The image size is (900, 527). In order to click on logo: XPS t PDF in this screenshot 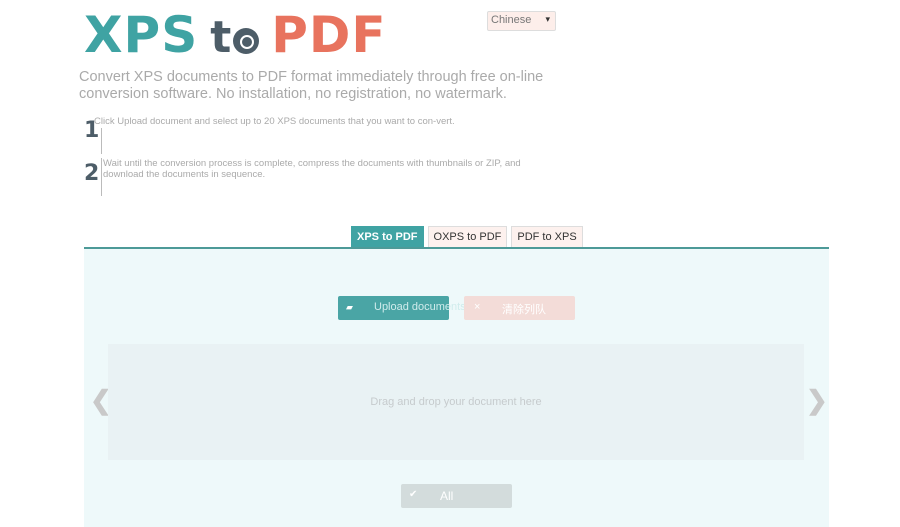, I will do `click(235, 35)`.